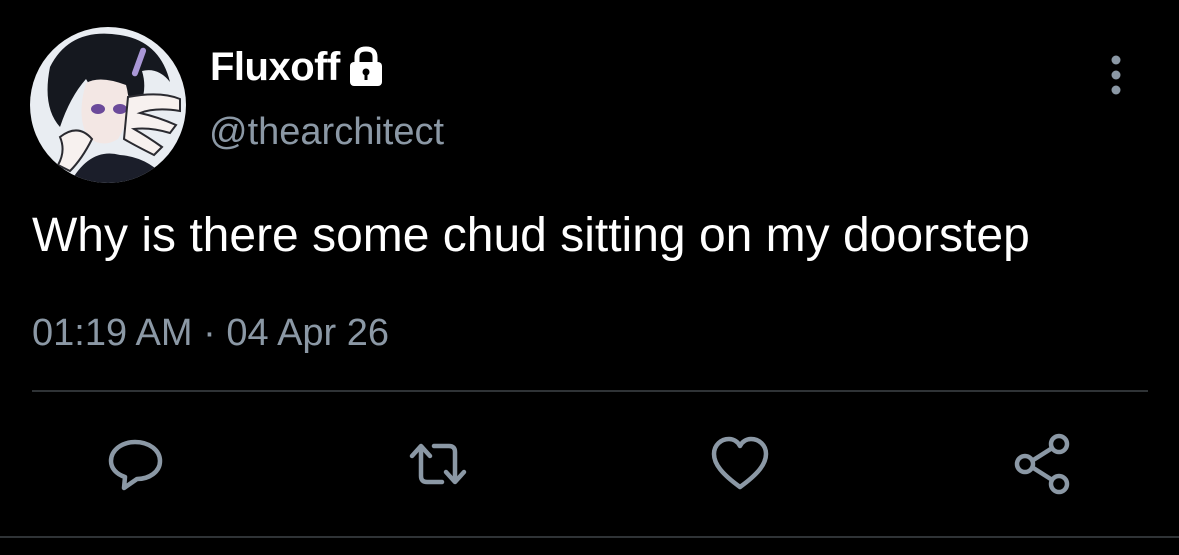 This screenshot has height=555, width=1179. I want to click on tweet-date: 04 Apr 26, so click(308, 333).